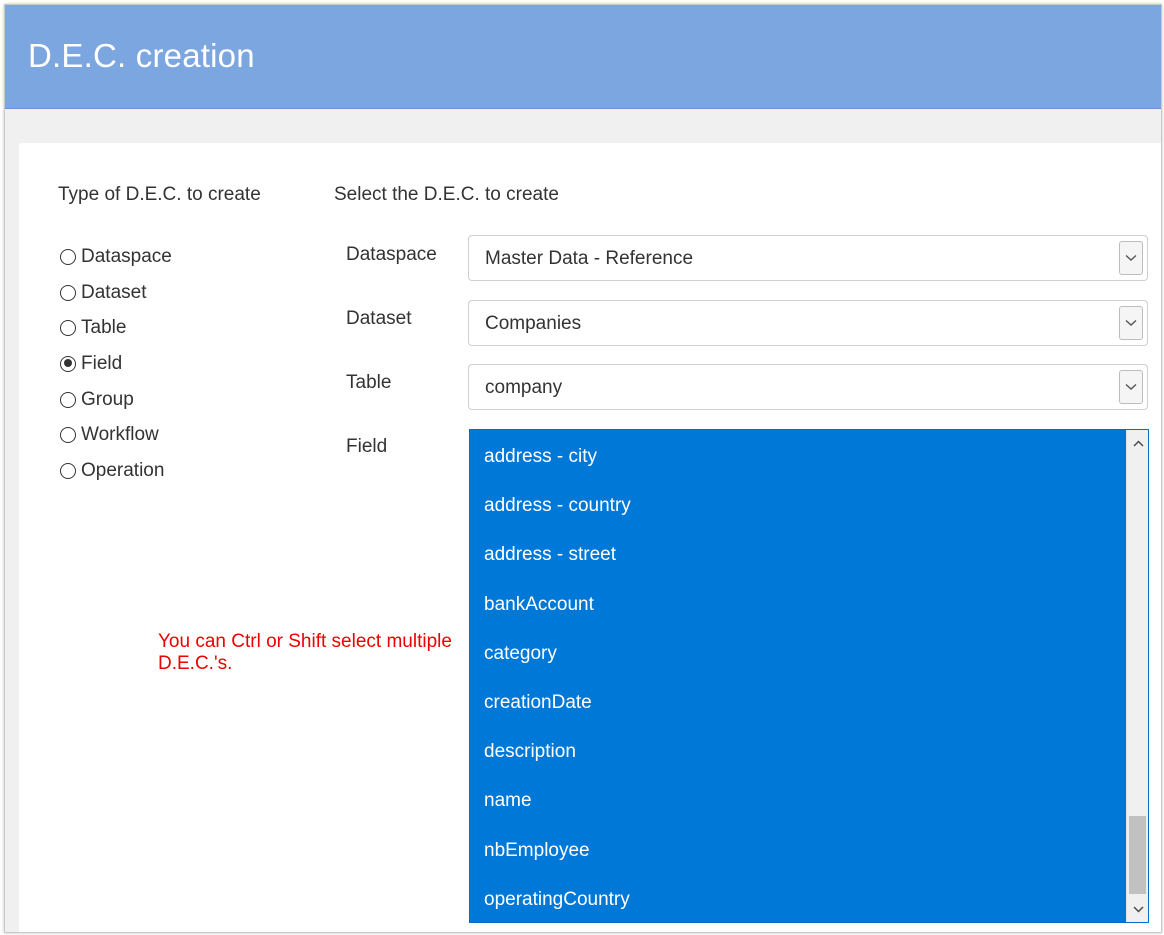  What do you see at coordinates (391, 254) in the screenshot?
I see `dataspace-label: Dataspace` at bounding box center [391, 254].